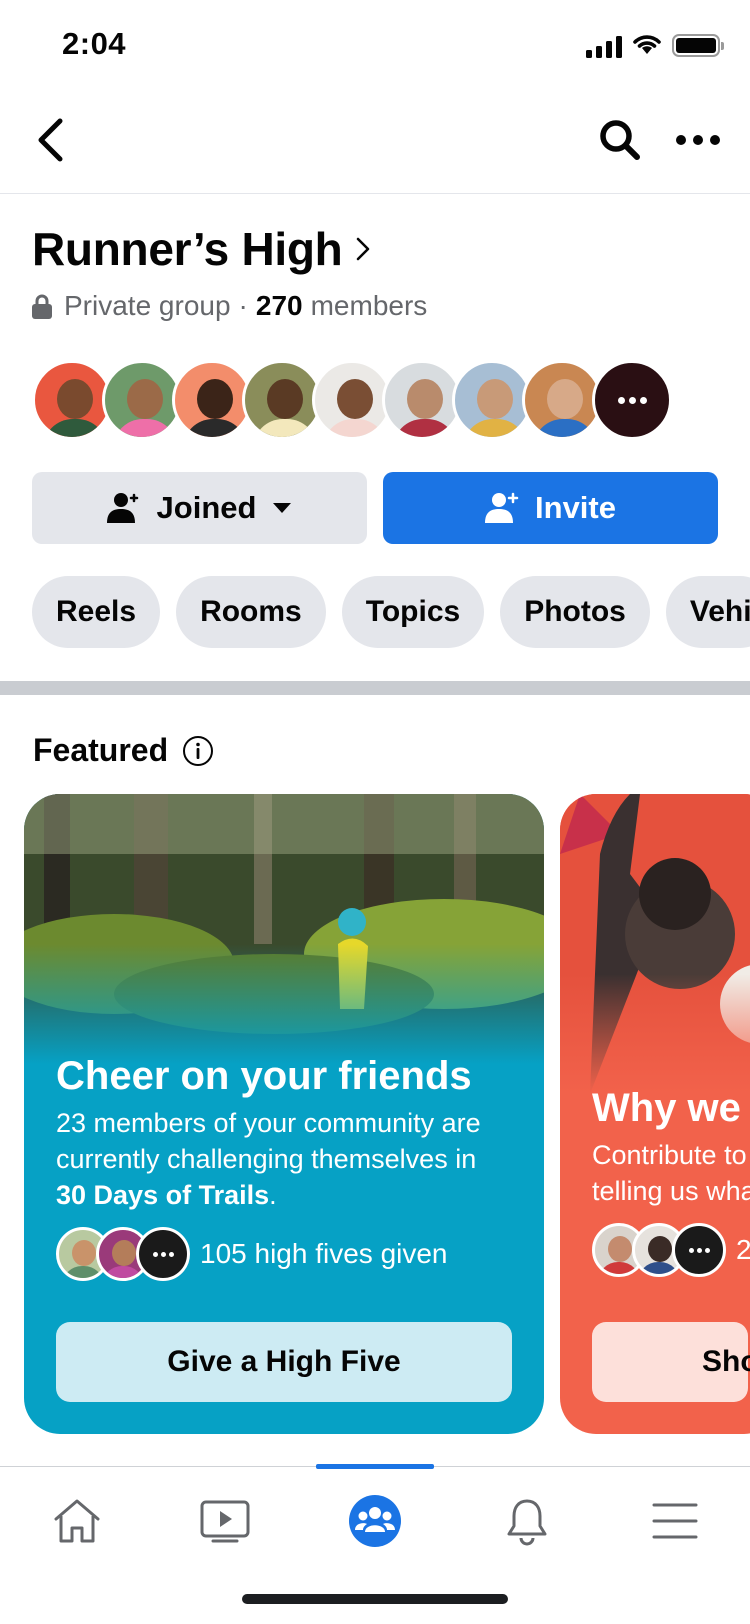 The width and height of the screenshot is (750, 1624). Describe the element at coordinates (163, 1195) in the screenshot. I see `challenge-name: 30 Days of Trails` at that location.